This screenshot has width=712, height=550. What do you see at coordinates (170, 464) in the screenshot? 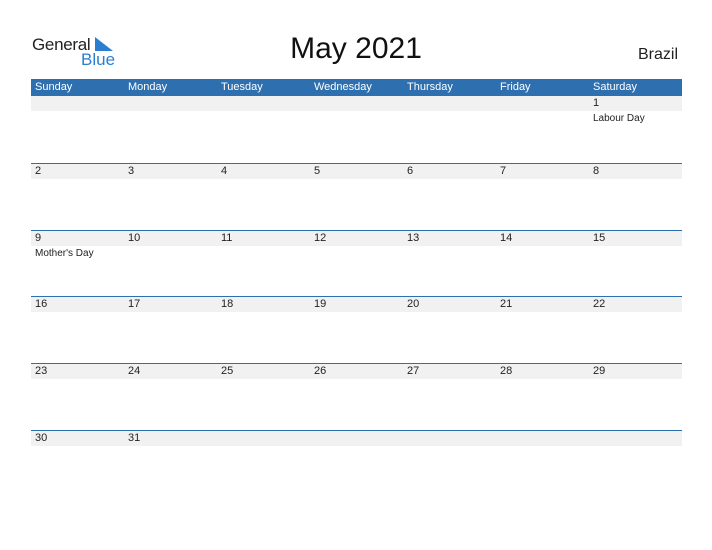
I see `day-cell: 31` at bounding box center [170, 464].